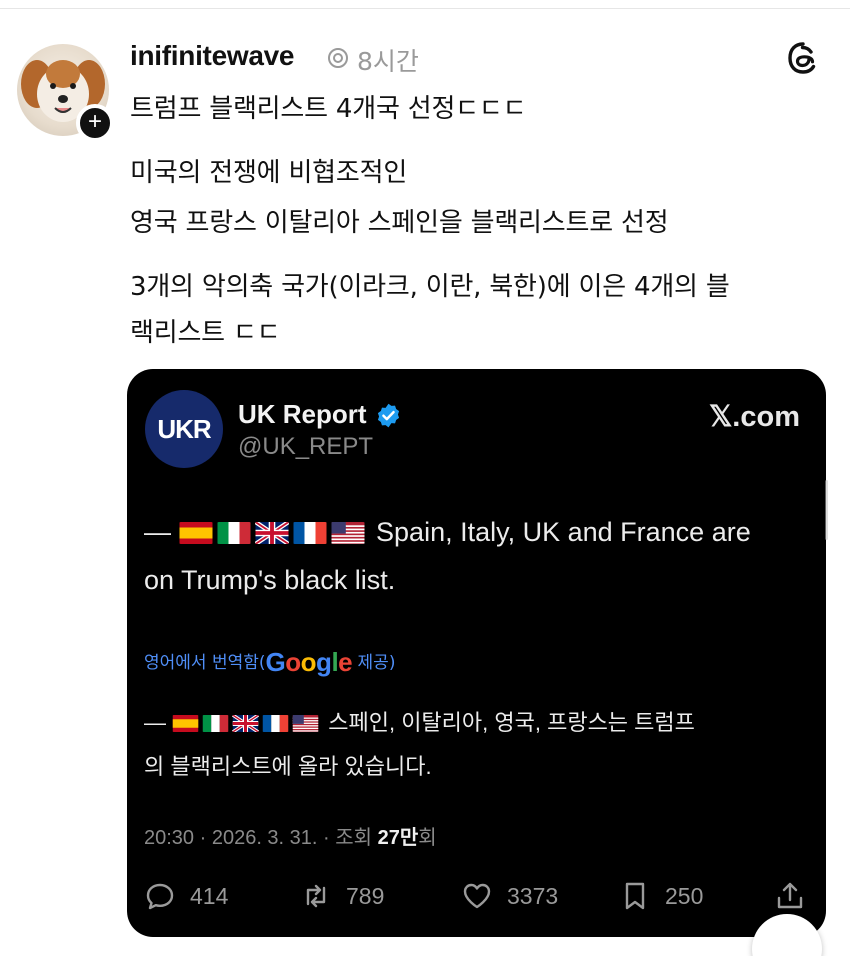 Image resolution: width=850 pixels, height=956 pixels. Describe the element at coordinates (95, 123) in the screenshot. I see `follow-plus-button: +` at that location.